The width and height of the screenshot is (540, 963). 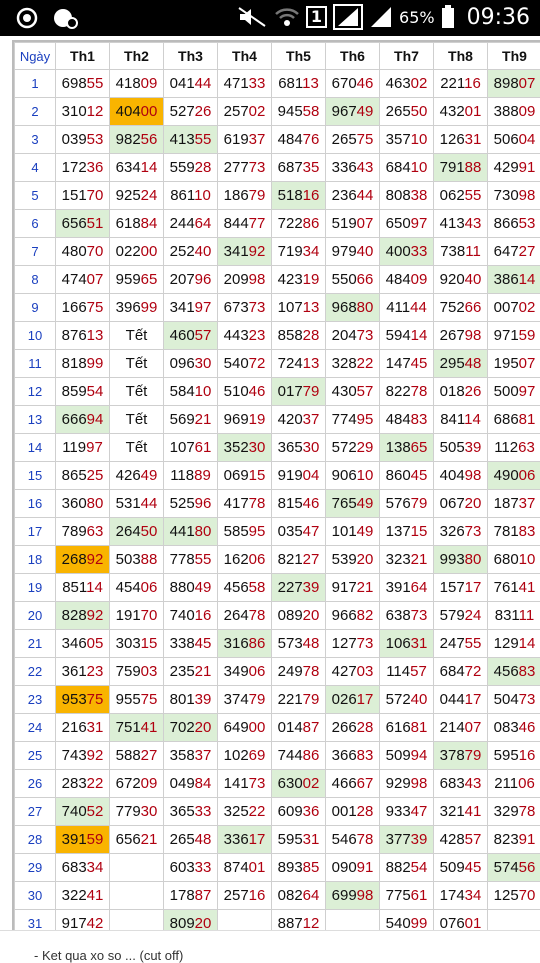 What do you see at coordinates (290, 335) in the screenshot?
I see `result-prefix: 858` at bounding box center [290, 335].